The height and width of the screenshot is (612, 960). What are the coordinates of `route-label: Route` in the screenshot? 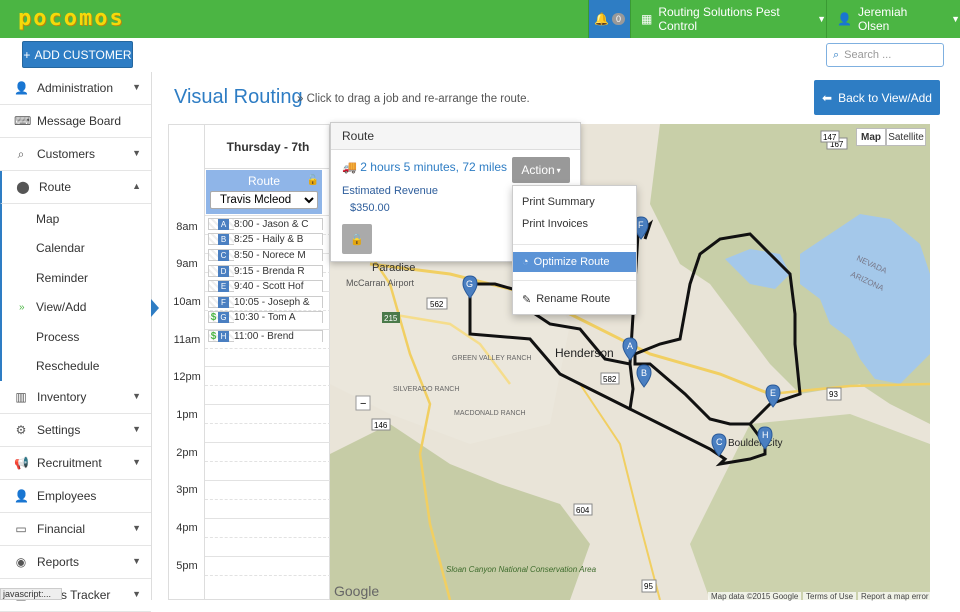 It's located at (264, 181).